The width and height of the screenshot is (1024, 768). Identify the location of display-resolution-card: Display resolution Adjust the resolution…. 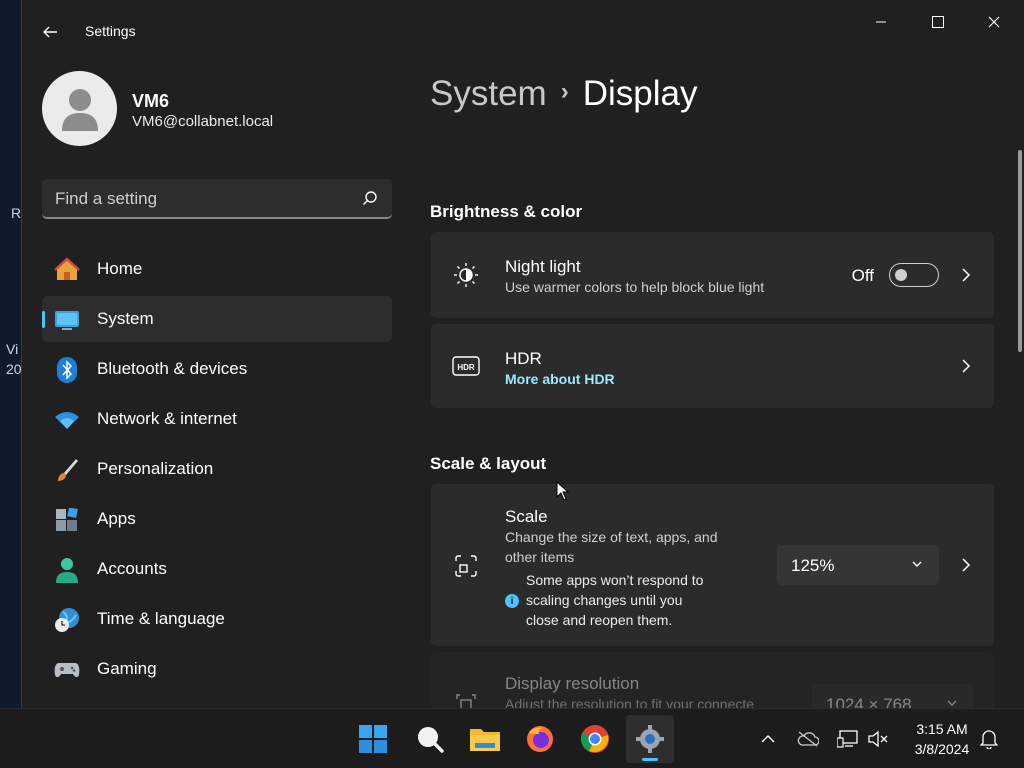
(712, 680).